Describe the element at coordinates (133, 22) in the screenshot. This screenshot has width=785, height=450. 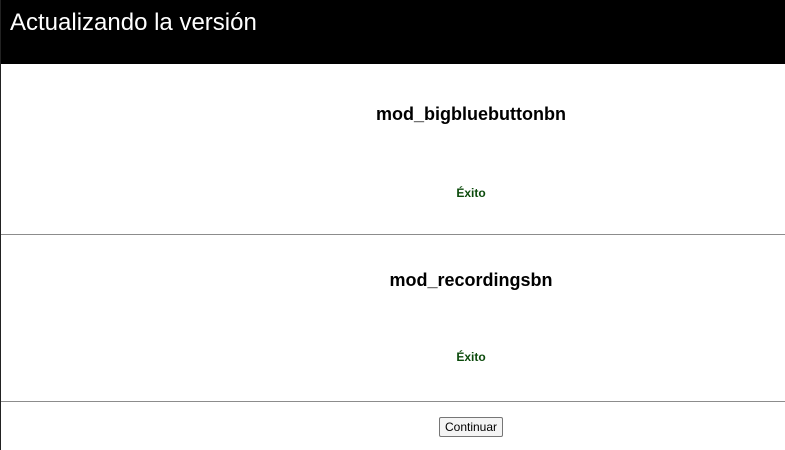
I see `page-title: Actualizando la versión` at that location.